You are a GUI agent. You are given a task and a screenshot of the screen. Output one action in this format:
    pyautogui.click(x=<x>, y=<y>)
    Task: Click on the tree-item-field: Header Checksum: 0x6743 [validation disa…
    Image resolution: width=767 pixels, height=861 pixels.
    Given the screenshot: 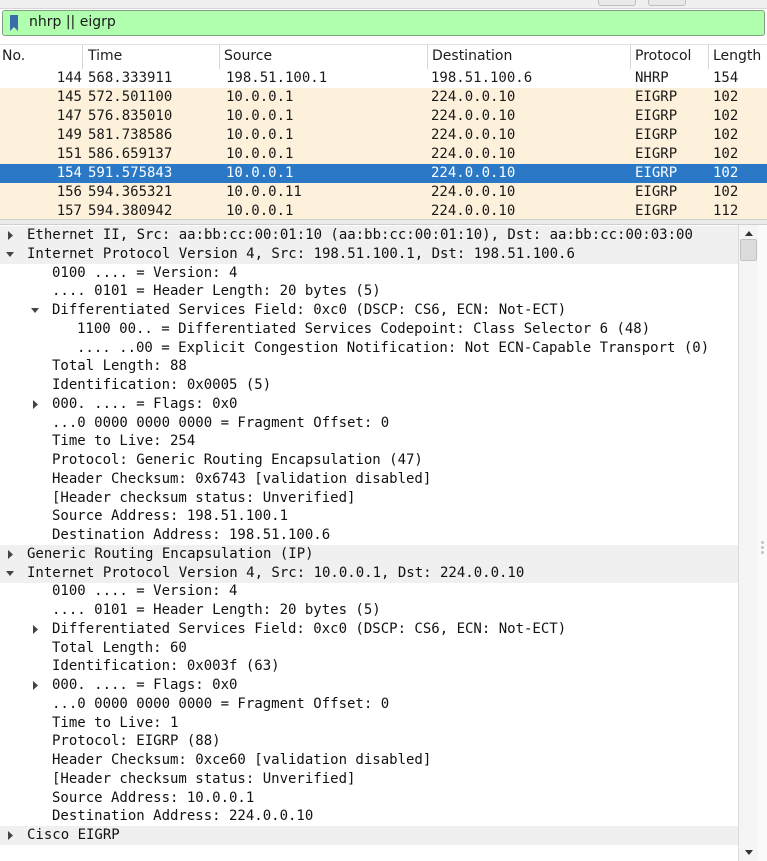 What is the action you would take?
    pyautogui.click(x=369, y=479)
    